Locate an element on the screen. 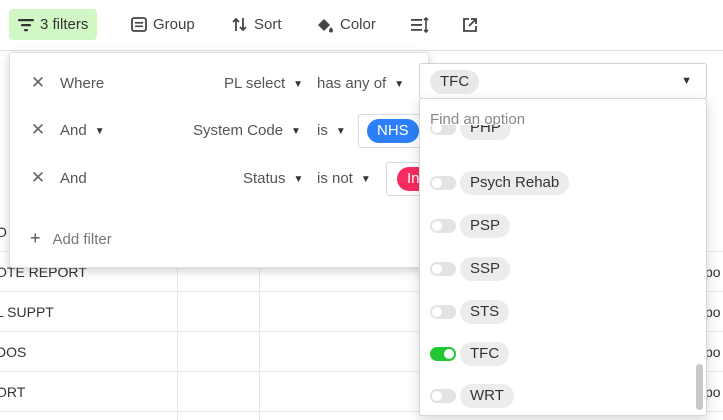 Image resolution: width=723 pixels, height=420 pixels. filters-button: 3 filters is located at coordinates (53, 24).